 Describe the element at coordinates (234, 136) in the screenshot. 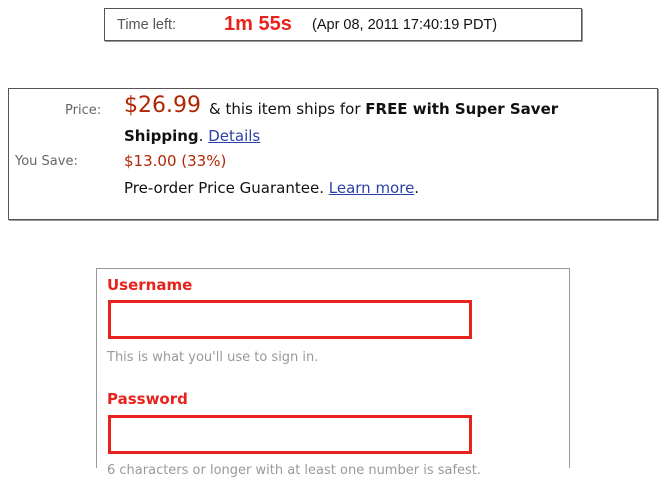

I see `details-link: Details` at that location.